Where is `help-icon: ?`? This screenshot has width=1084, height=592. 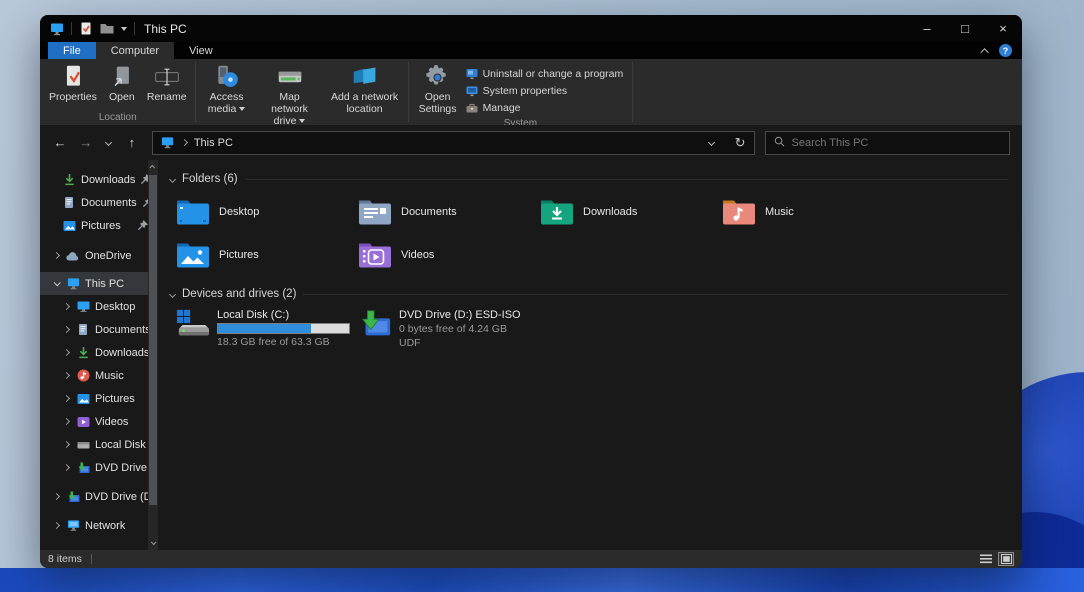 help-icon: ? is located at coordinates (1005, 50).